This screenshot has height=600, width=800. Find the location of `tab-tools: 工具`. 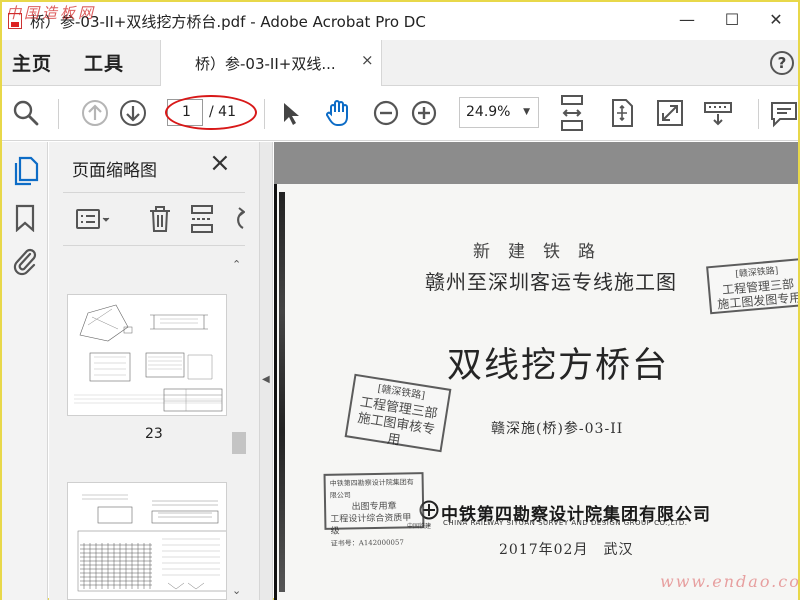

tab-tools: 工具 is located at coordinates (104, 62).